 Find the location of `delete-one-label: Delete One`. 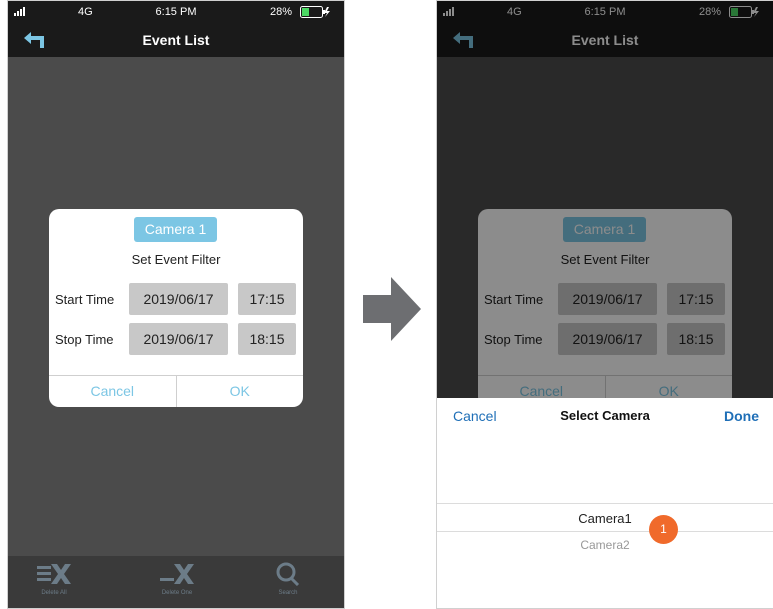

delete-one-label: Delete One is located at coordinates (177, 593).